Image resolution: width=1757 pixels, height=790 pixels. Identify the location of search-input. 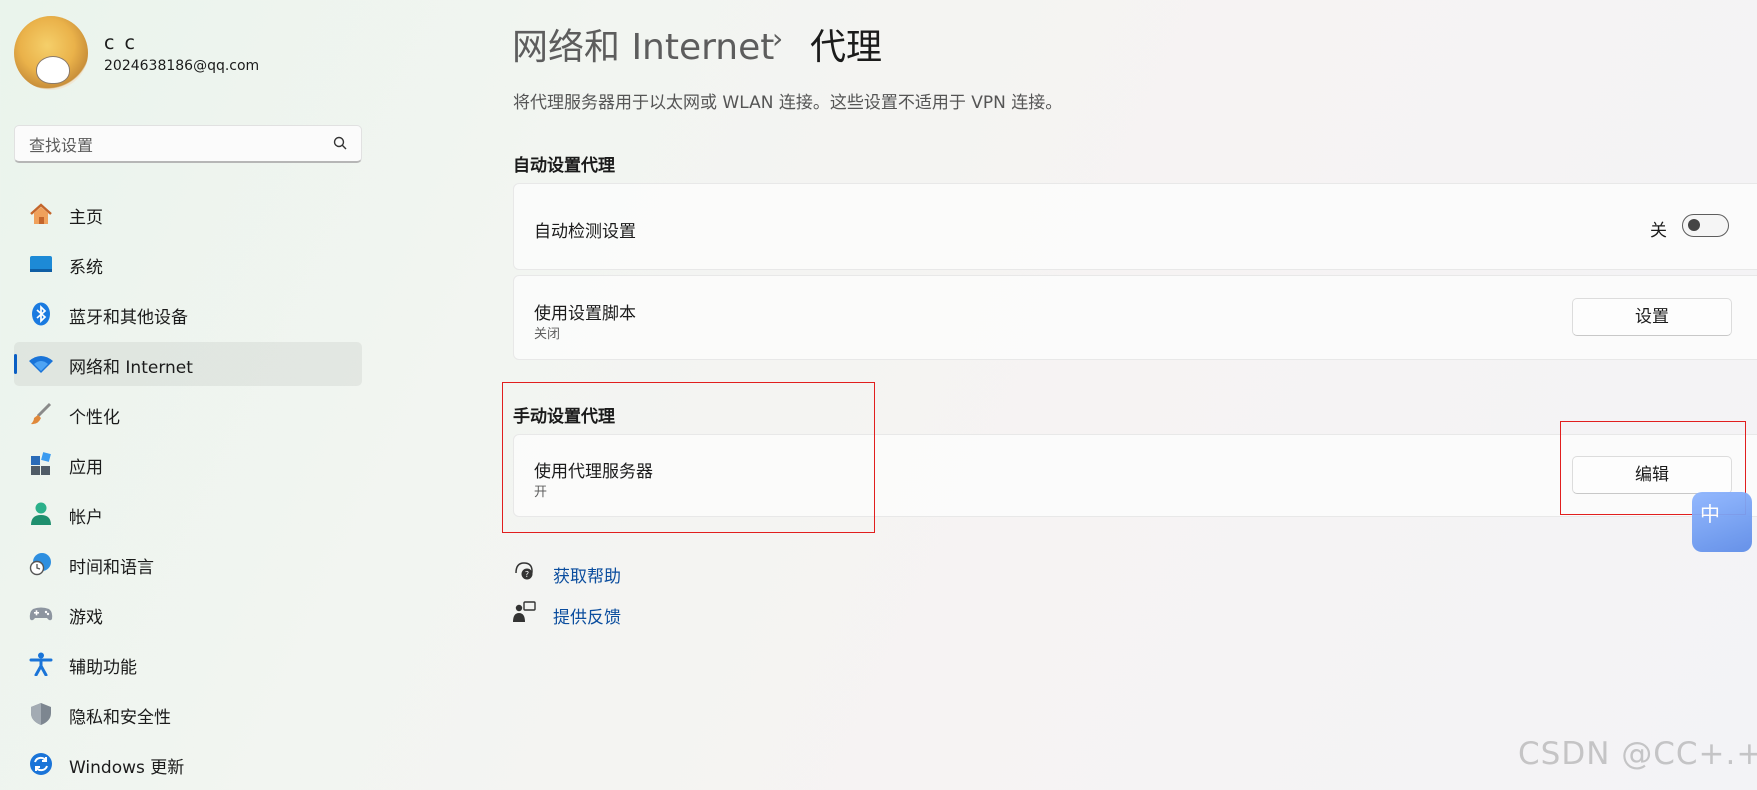
(174, 145).